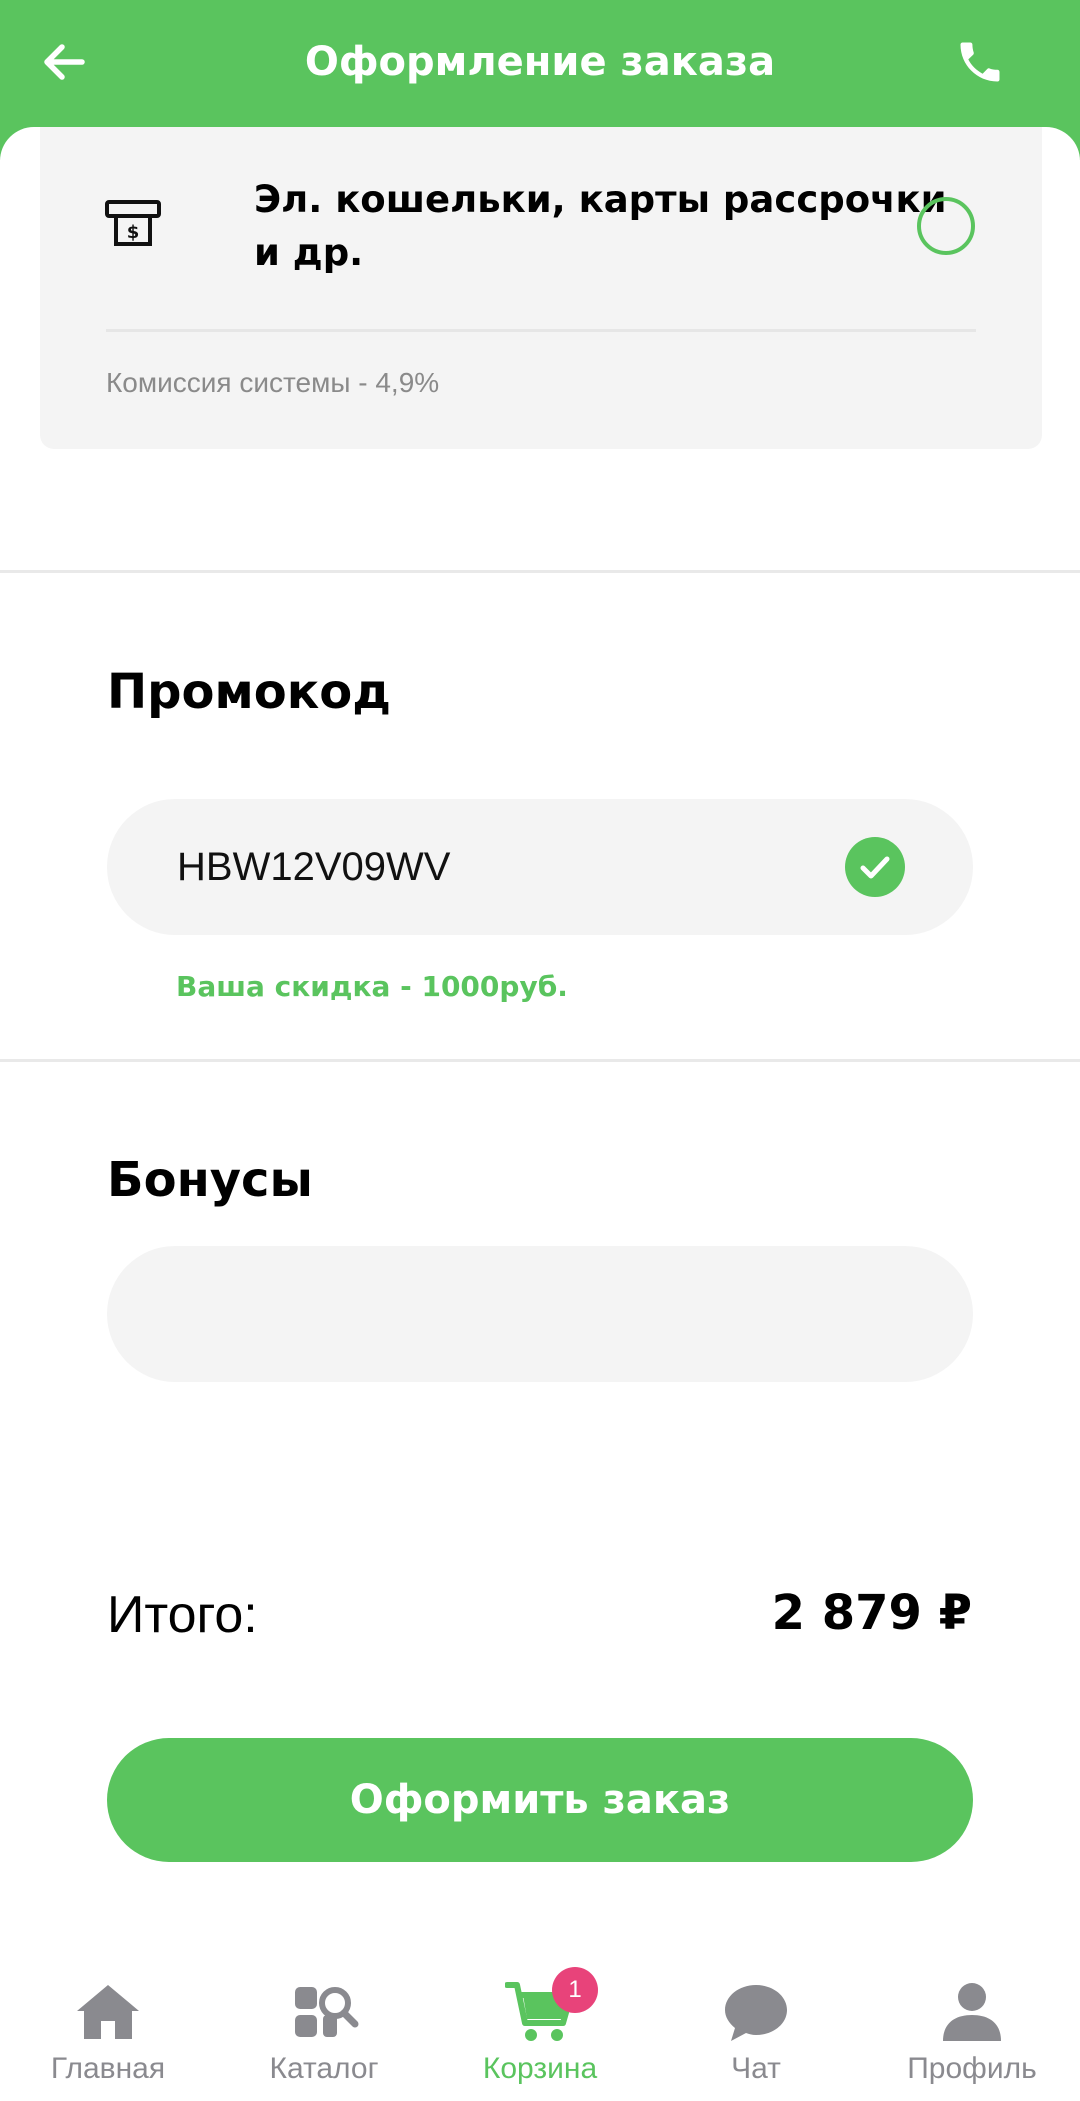 The height and width of the screenshot is (2101, 1080). What do you see at coordinates (540, 867) in the screenshot?
I see `promo-code-input: HBW12V09WV` at bounding box center [540, 867].